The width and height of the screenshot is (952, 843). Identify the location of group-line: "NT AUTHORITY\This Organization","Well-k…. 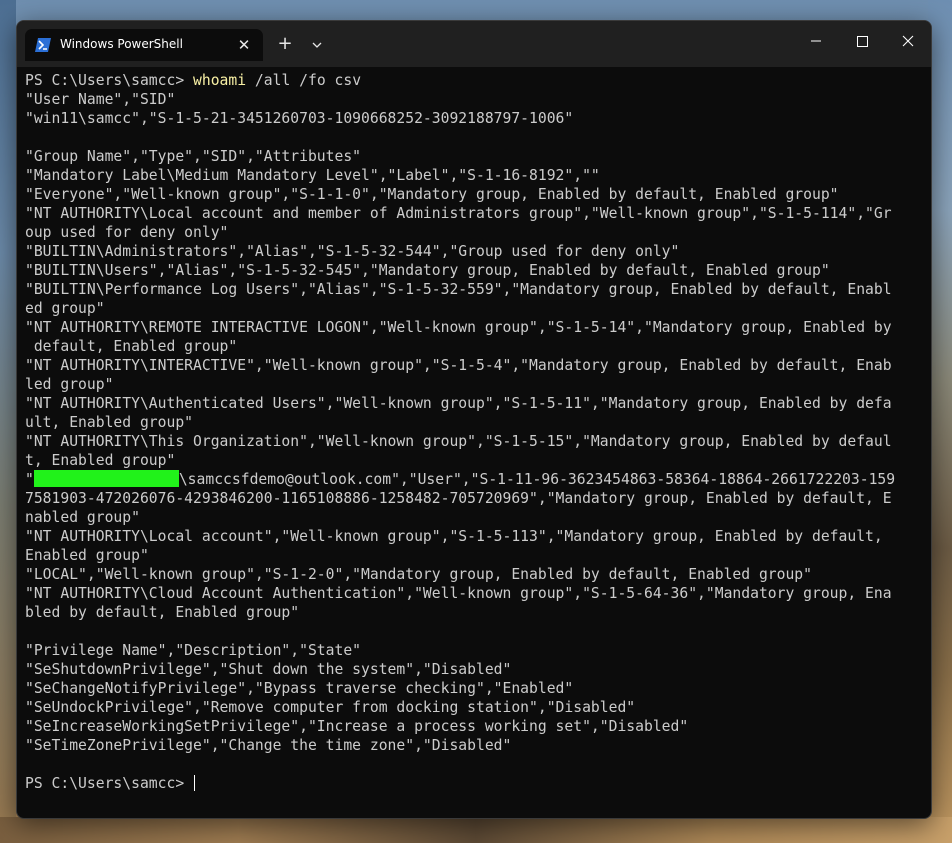
(458, 441).